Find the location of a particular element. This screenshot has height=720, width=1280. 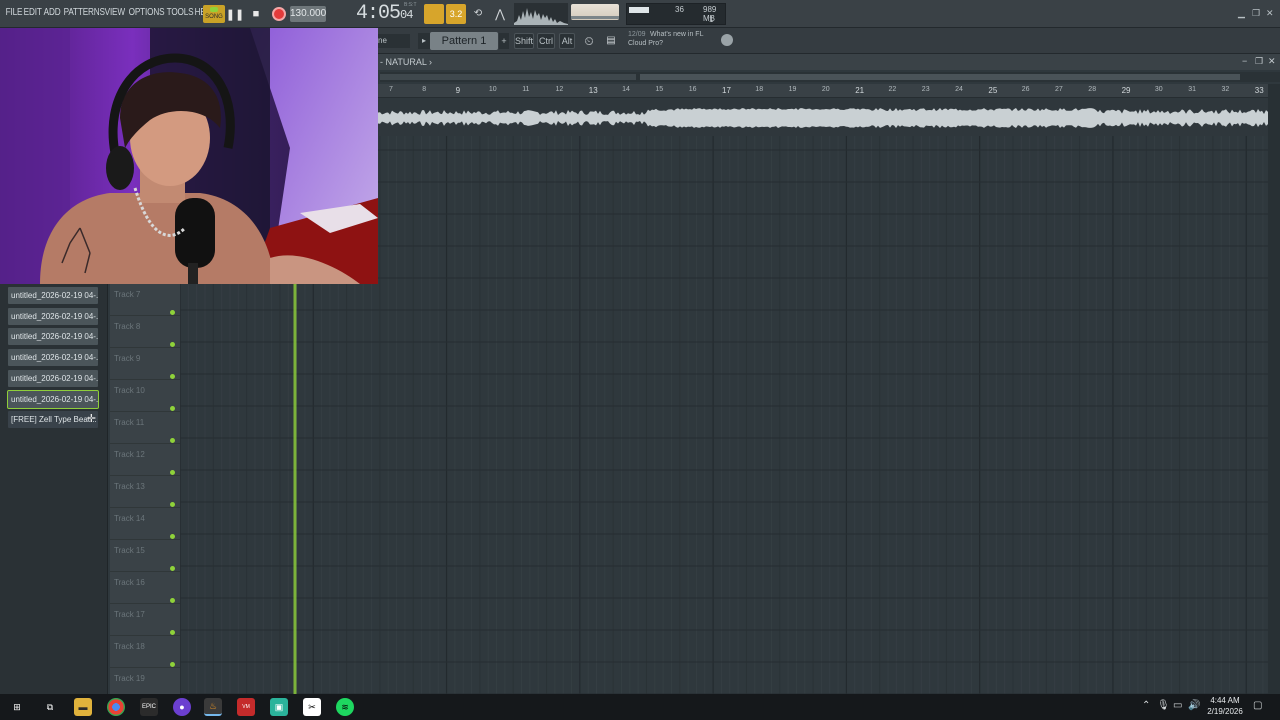

voicemeeter-icon: VM is located at coordinates (246, 707).